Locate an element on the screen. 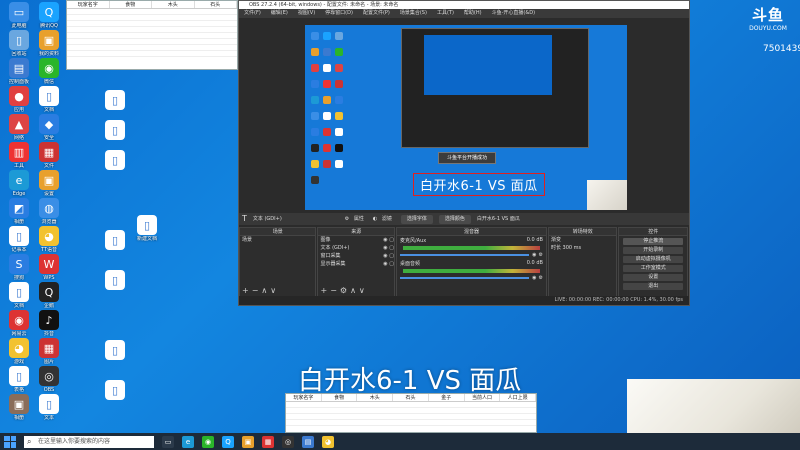  source-item: 文本 (GDI+) ◉ ▢ is located at coordinates (355, 248).